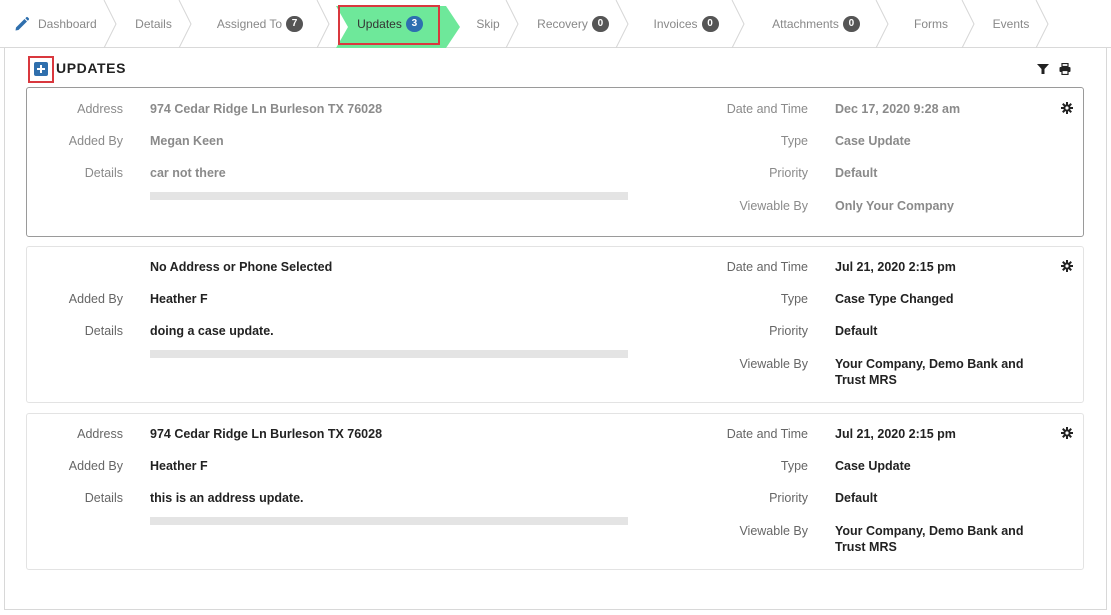  I want to click on details-value: car not there, so click(188, 173).